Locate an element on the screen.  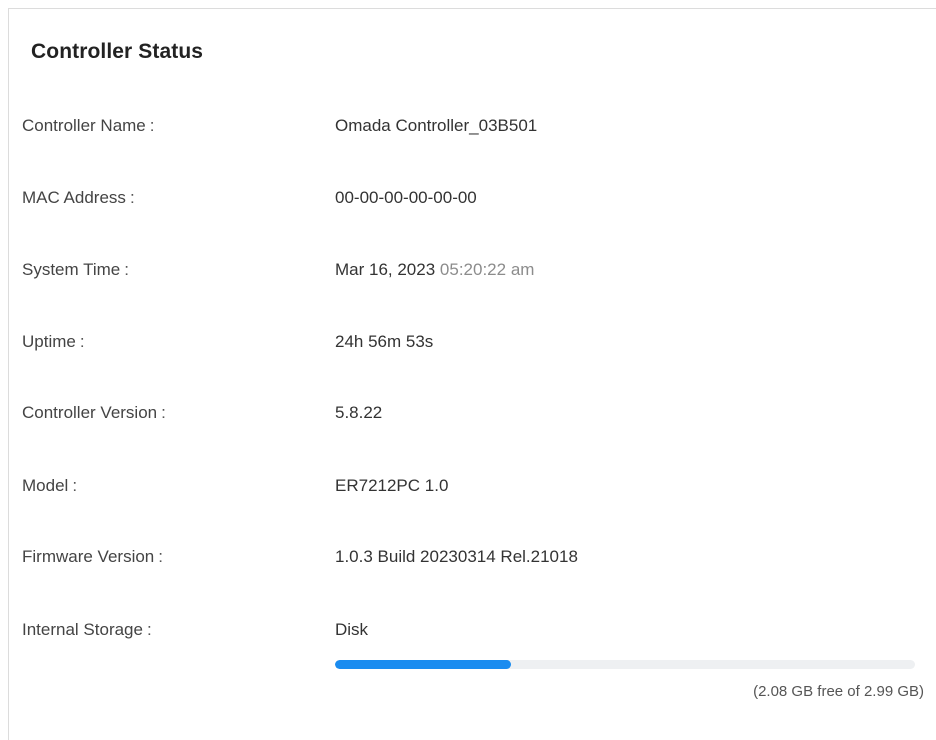
uptime-label: Uptime: is located at coordinates (53, 342).